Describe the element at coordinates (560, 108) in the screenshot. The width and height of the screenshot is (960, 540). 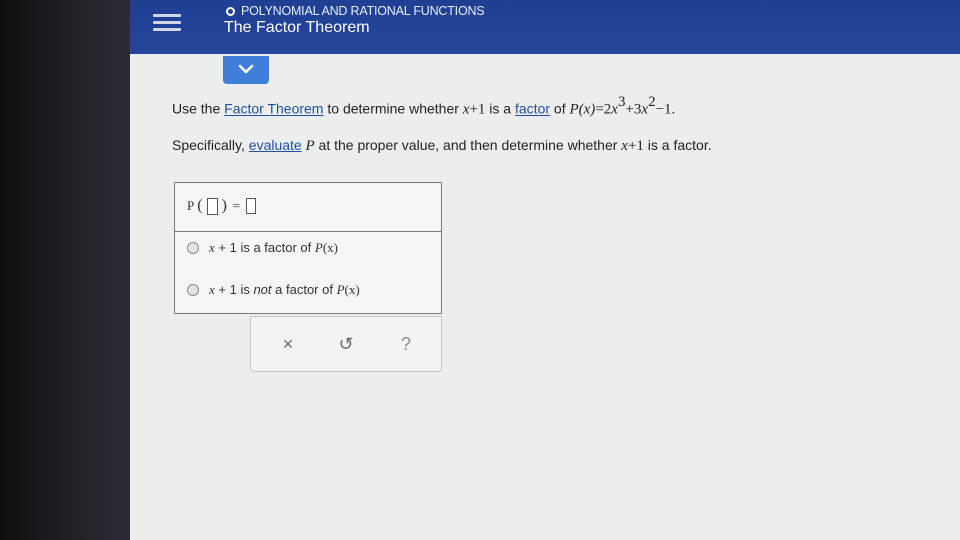
I see `text: of` at that location.